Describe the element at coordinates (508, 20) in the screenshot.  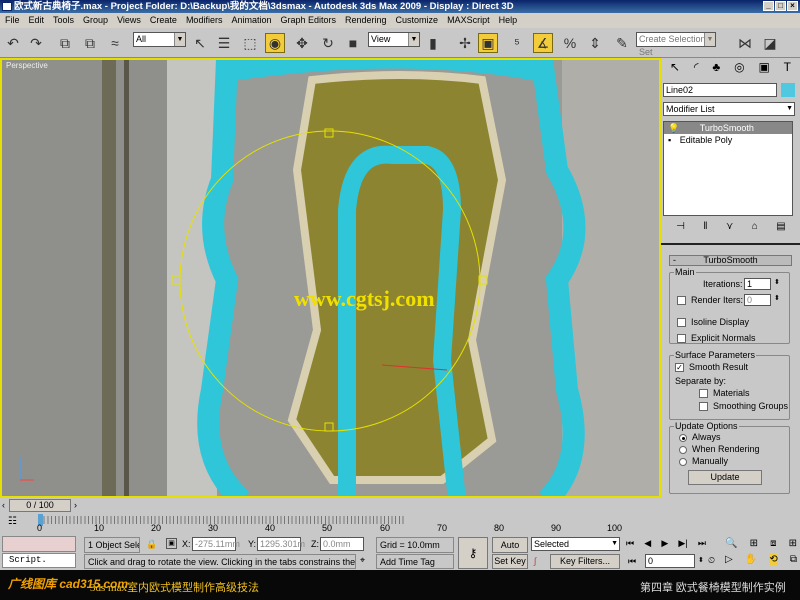
I see `menu-help: Help` at that location.